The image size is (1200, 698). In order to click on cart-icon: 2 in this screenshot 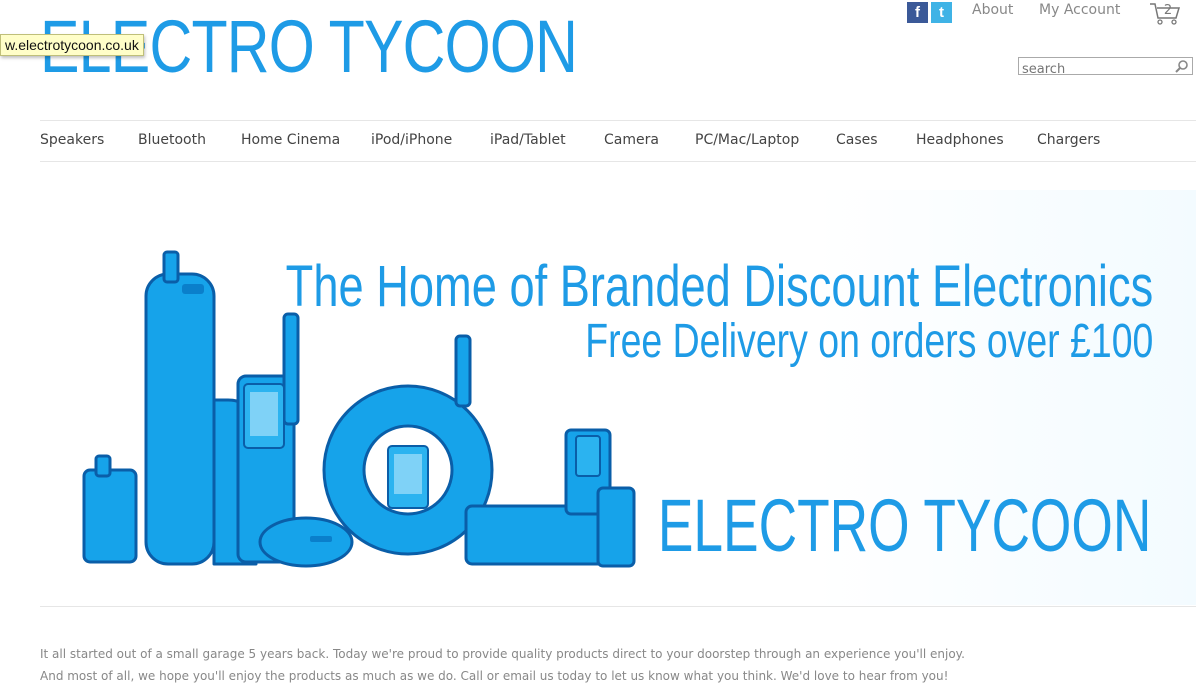, I will do `click(1165, 14)`.